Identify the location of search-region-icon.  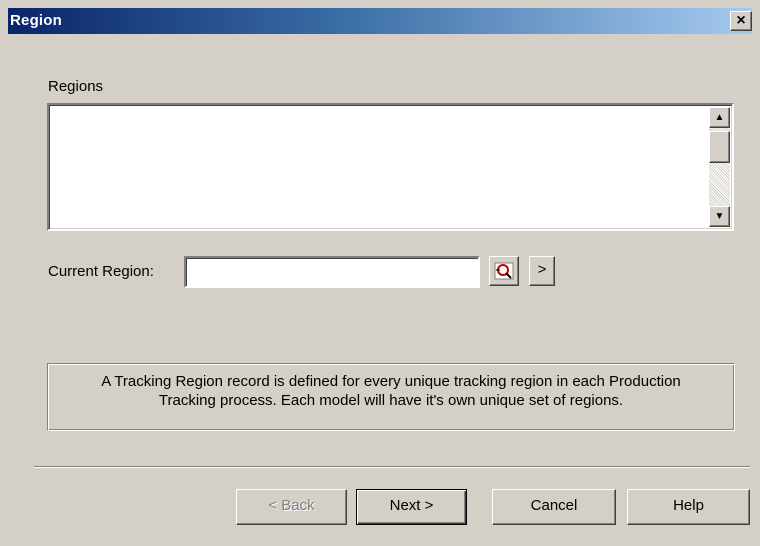
(504, 271).